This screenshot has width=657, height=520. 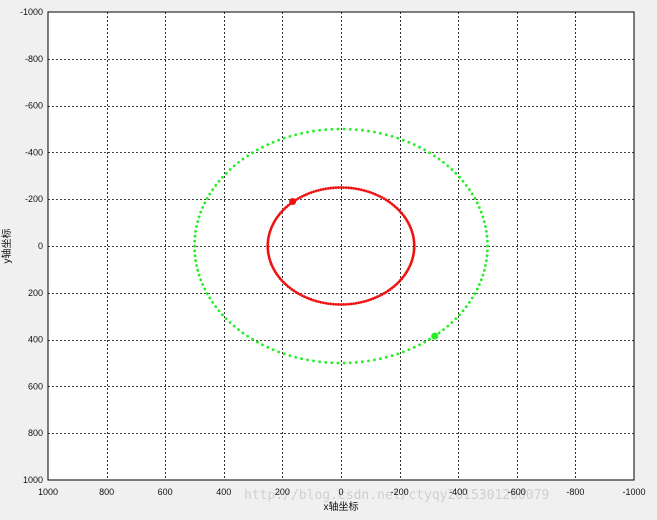 What do you see at coordinates (40, 246) in the screenshot?
I see `y-tick-label: 0` at bounding box center [40, 246].